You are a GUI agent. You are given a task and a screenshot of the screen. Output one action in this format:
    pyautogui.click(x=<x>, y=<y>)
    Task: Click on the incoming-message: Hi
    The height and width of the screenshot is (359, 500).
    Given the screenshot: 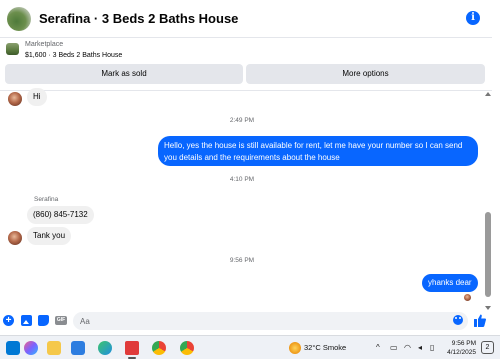 What is the action you would take?
    pyautogui.click(x=37, y=97)
    